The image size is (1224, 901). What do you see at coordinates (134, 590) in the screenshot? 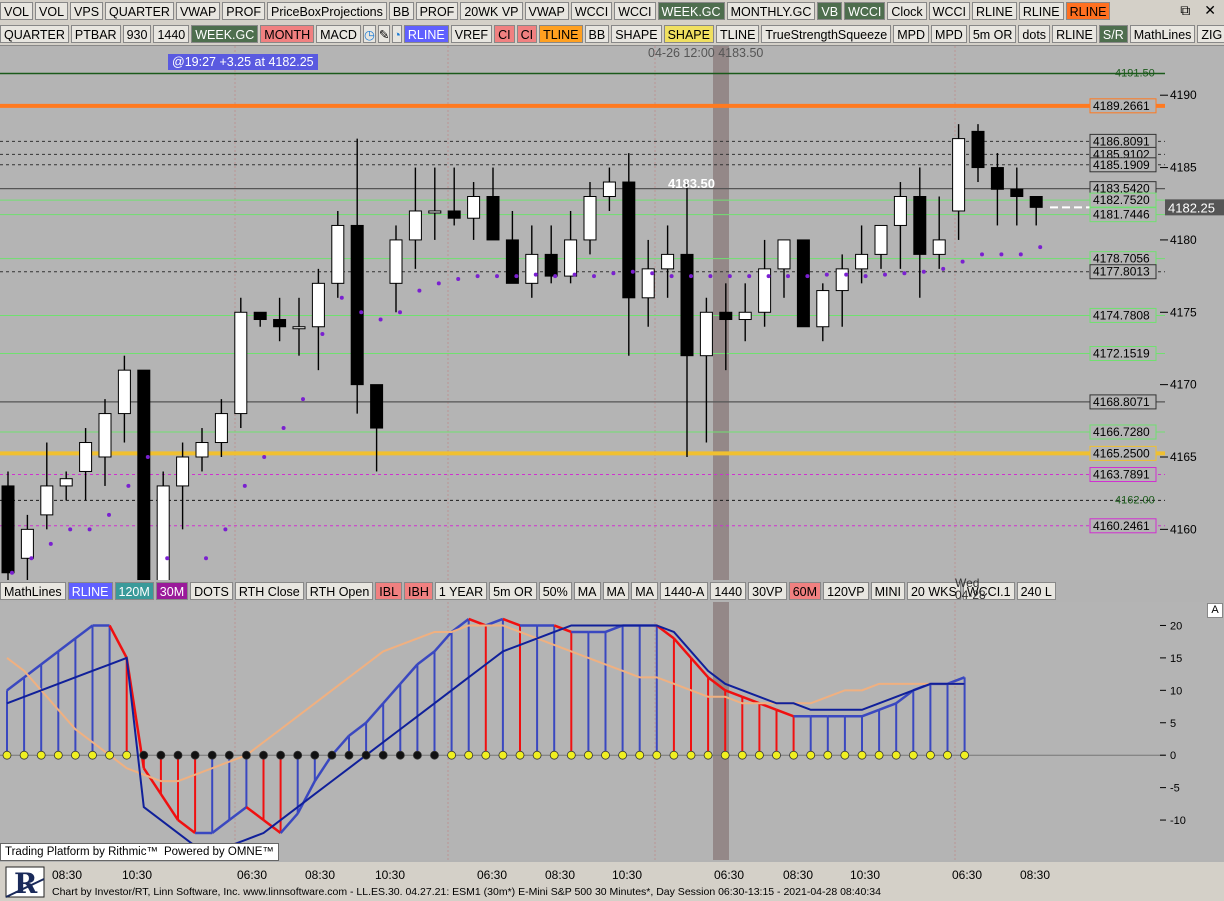
I see `toolbar-button-120m: 120M` at bounding box center [134, 590].